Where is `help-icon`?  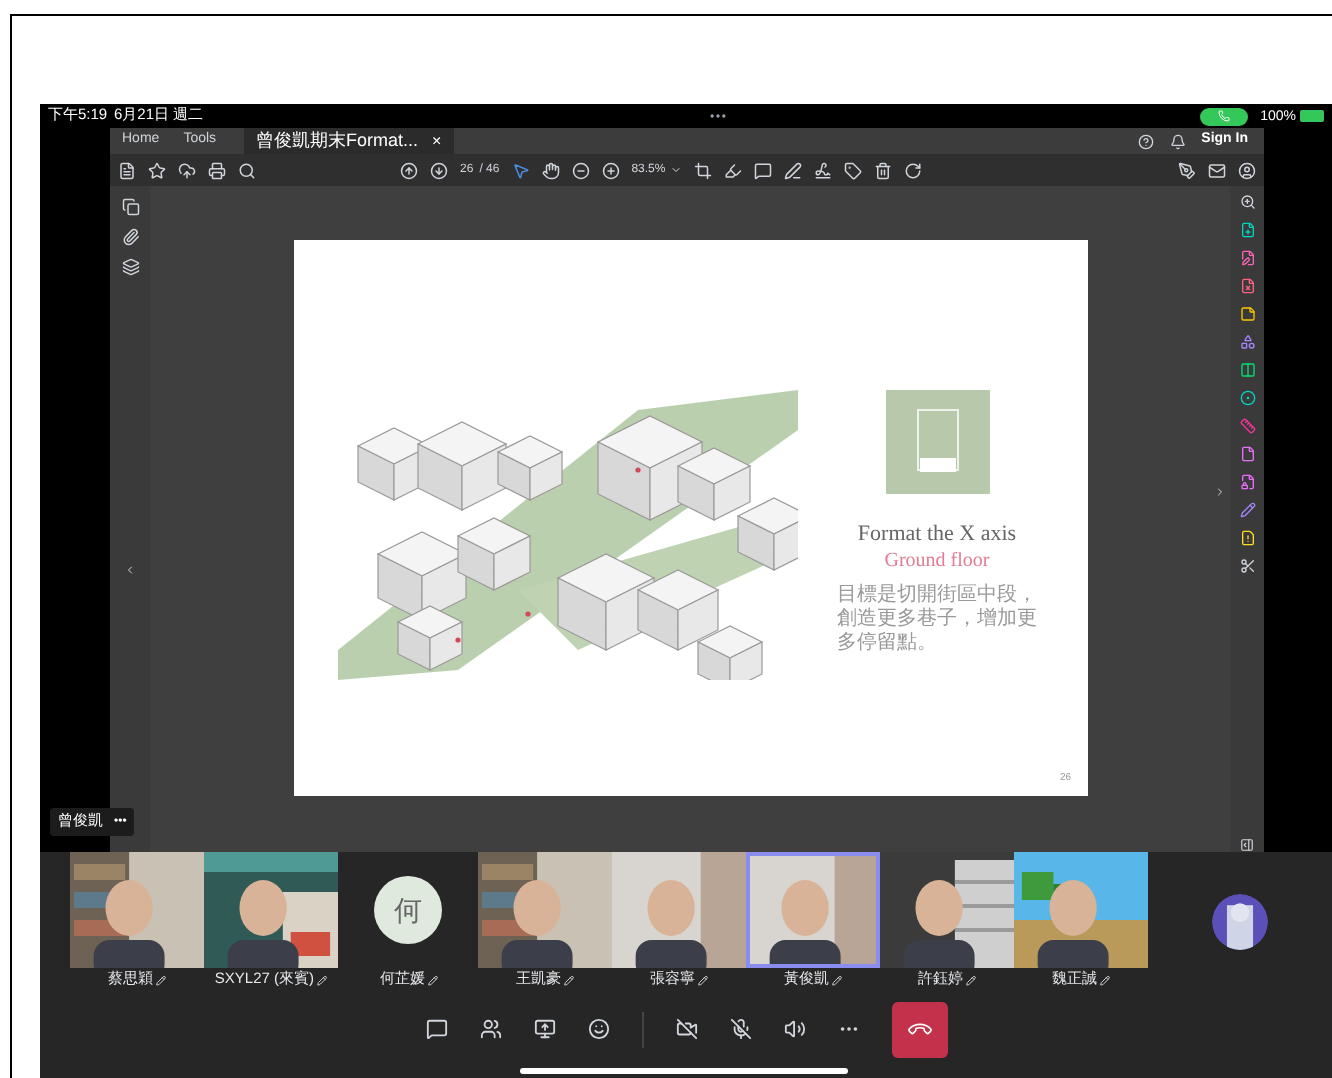
help-icon is located at coordinates (1145, 141).